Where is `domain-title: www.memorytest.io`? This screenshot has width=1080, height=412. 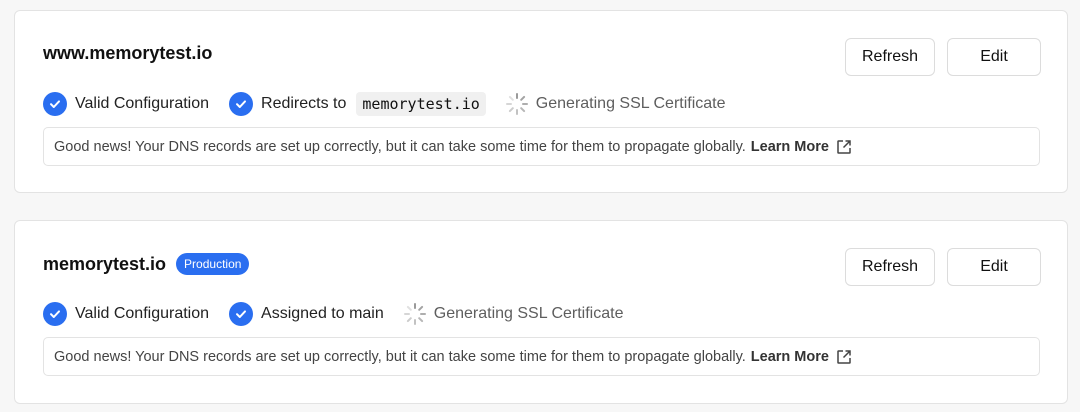
domain-title: www.memorytest.io is located at coordinates (127, 53).